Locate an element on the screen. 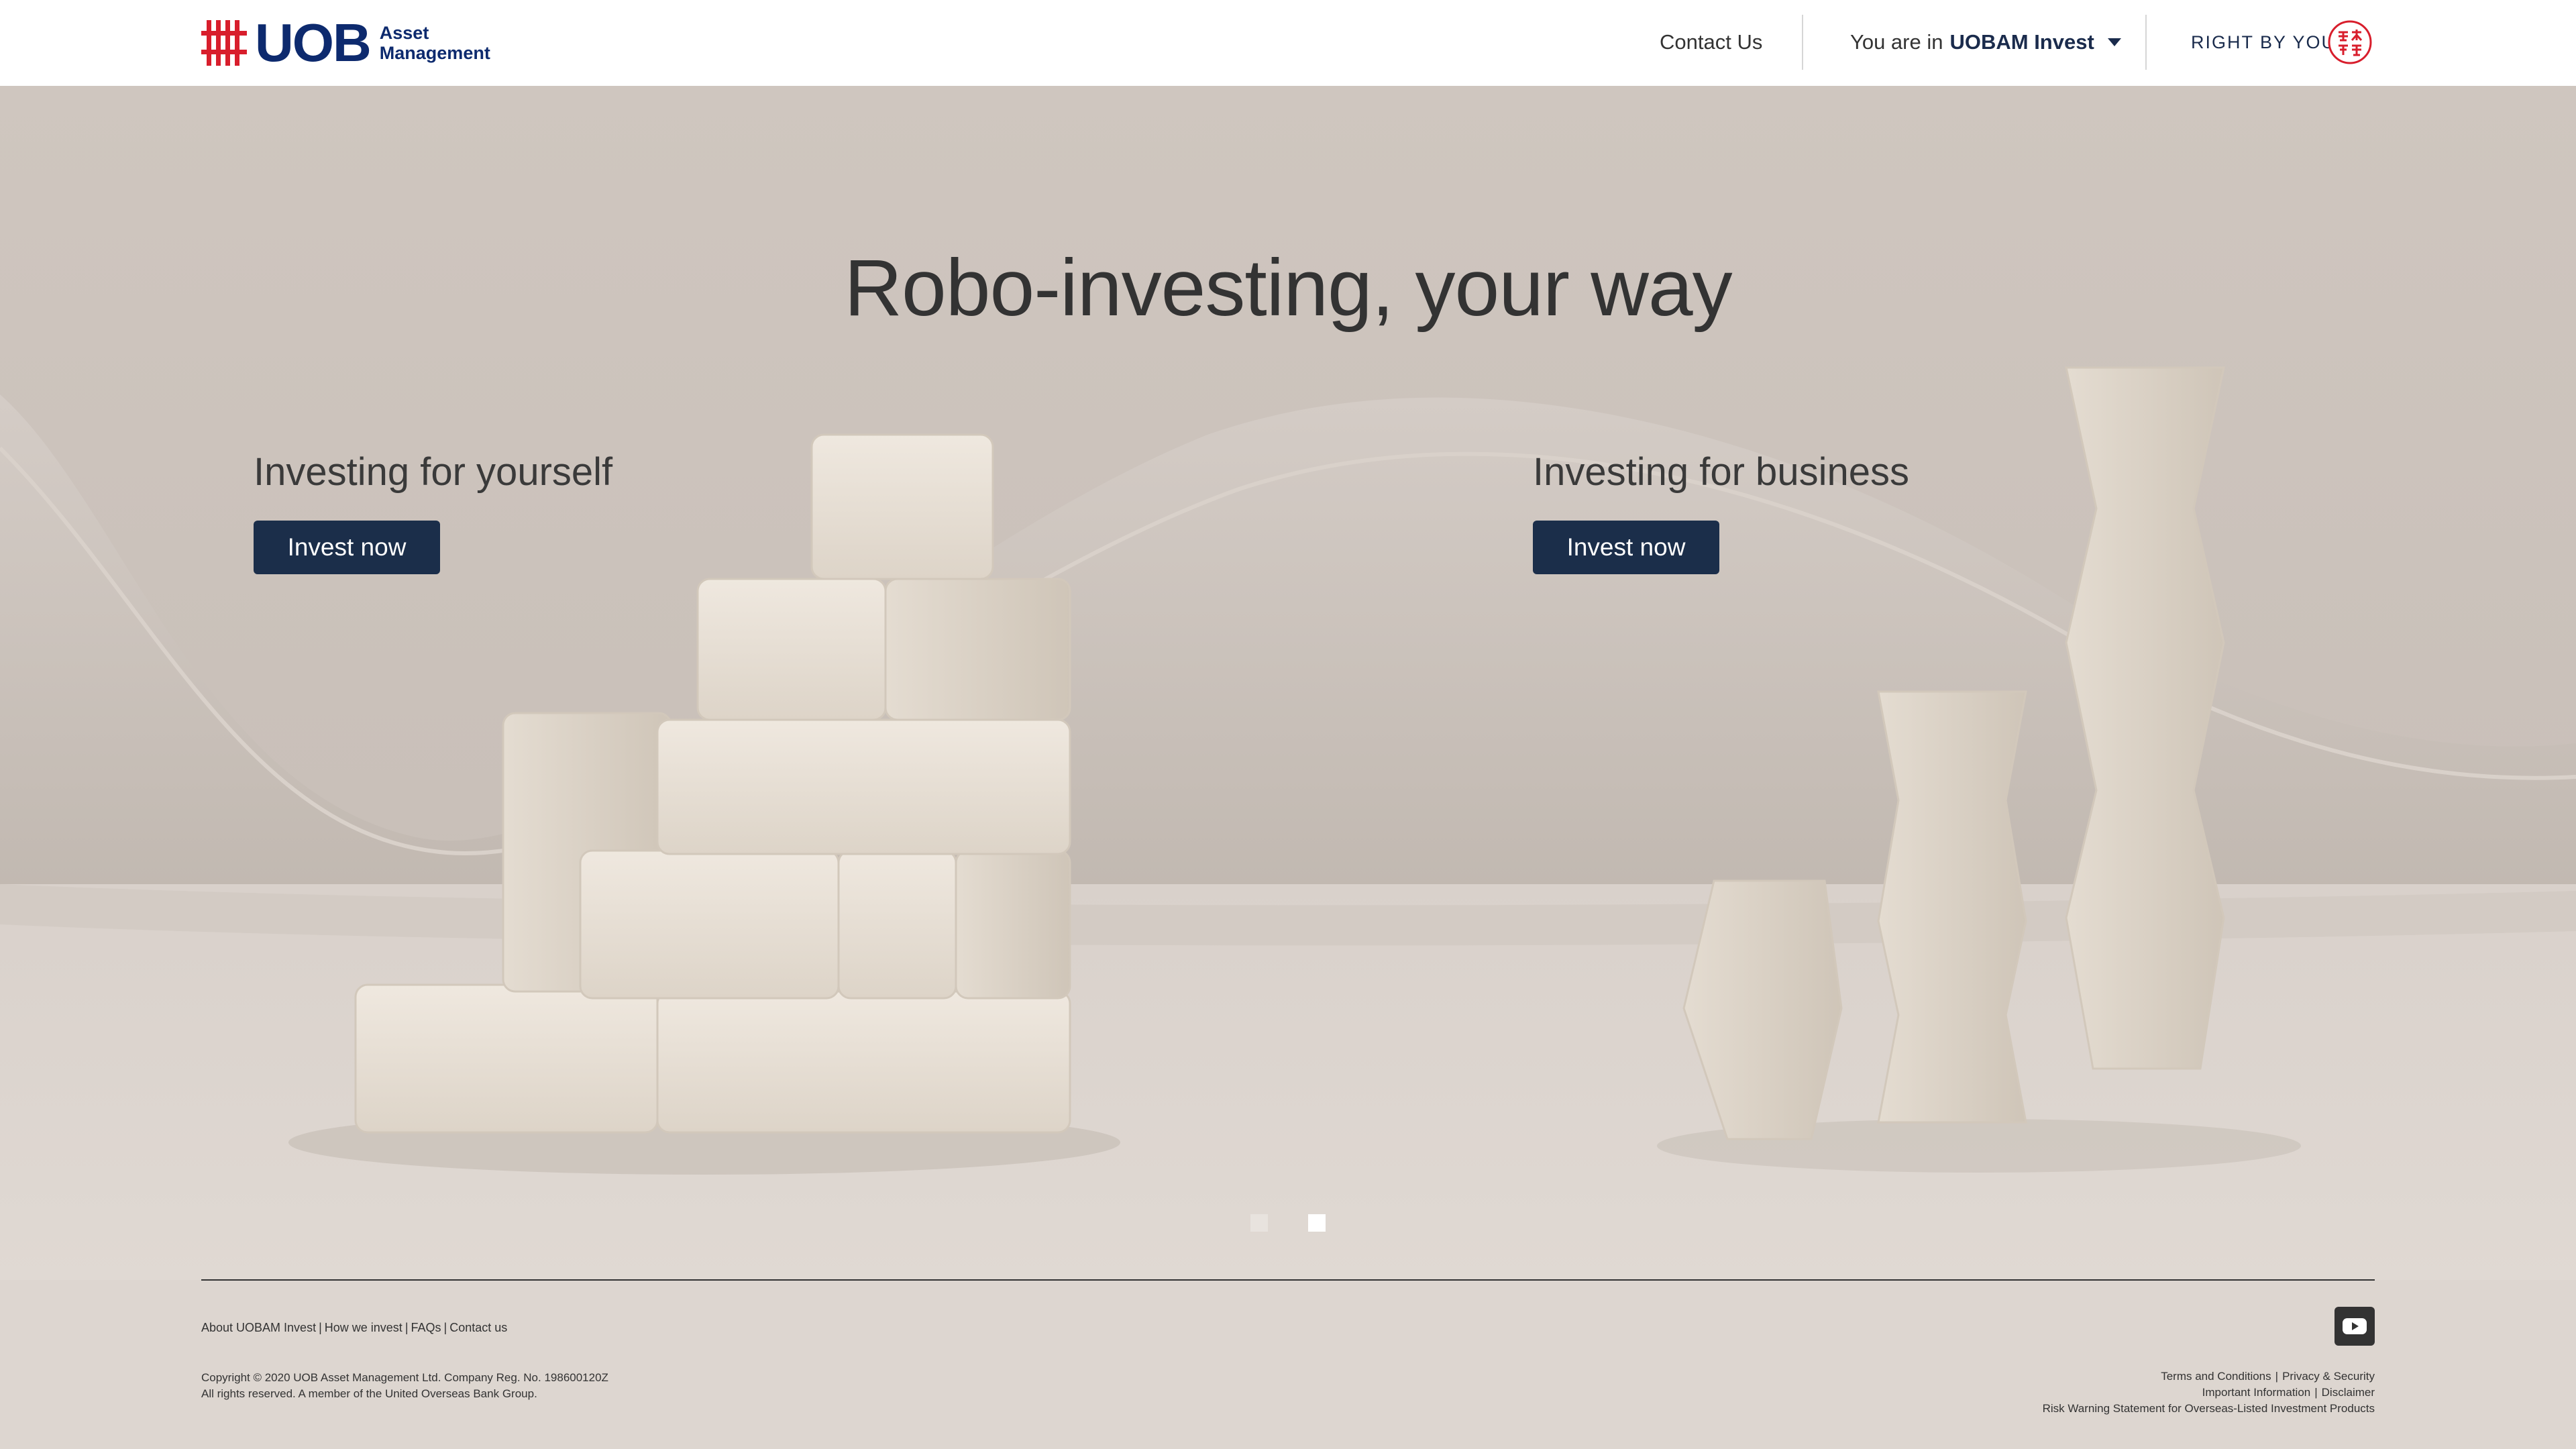  youtube-icon is located at coordinates (2354, 1326).